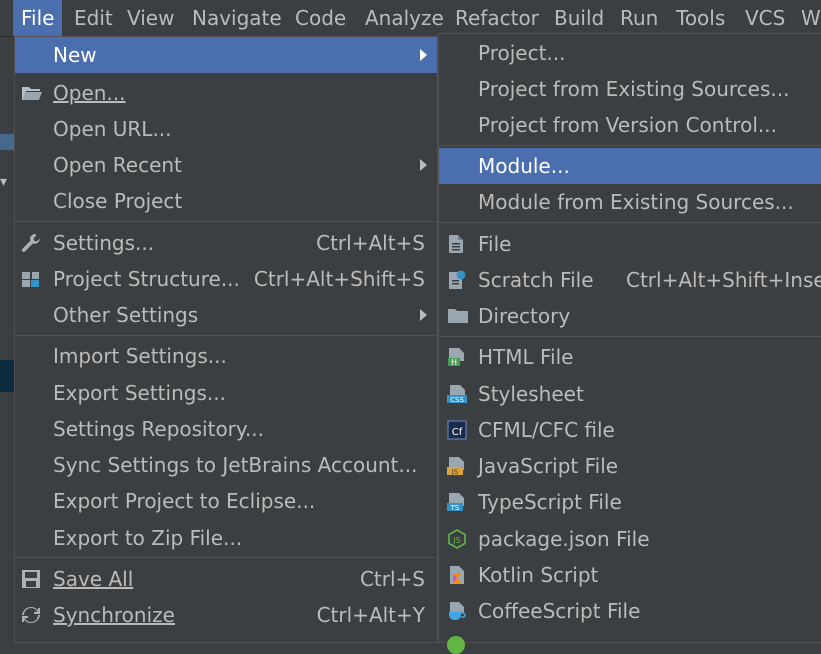  Describe the element at coordinates (526, 357) in the screenshot. I see `menu-item-label: HTML File` at that location.